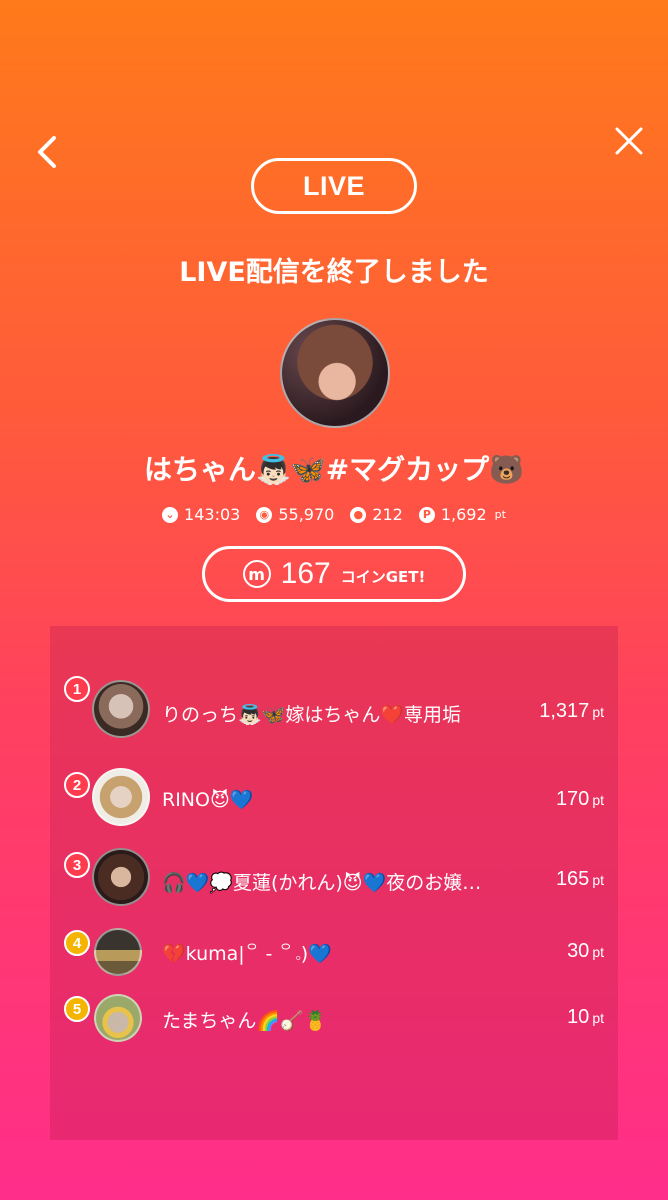  I want to click on ranking-row: 3 🎧💙💭夏蓮(かれん)😈💙夜のお嬢… 165 pt, so click(334, 880).